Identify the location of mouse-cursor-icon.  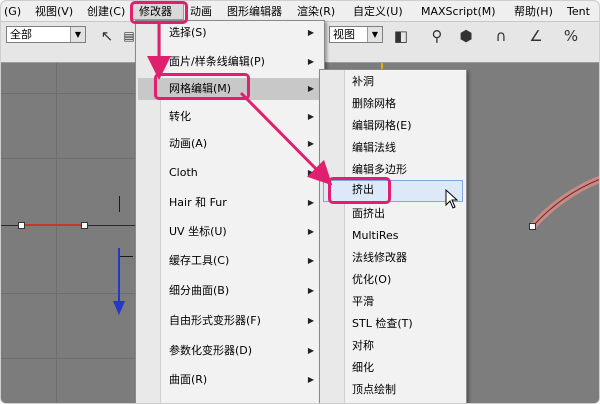
(452, 199).